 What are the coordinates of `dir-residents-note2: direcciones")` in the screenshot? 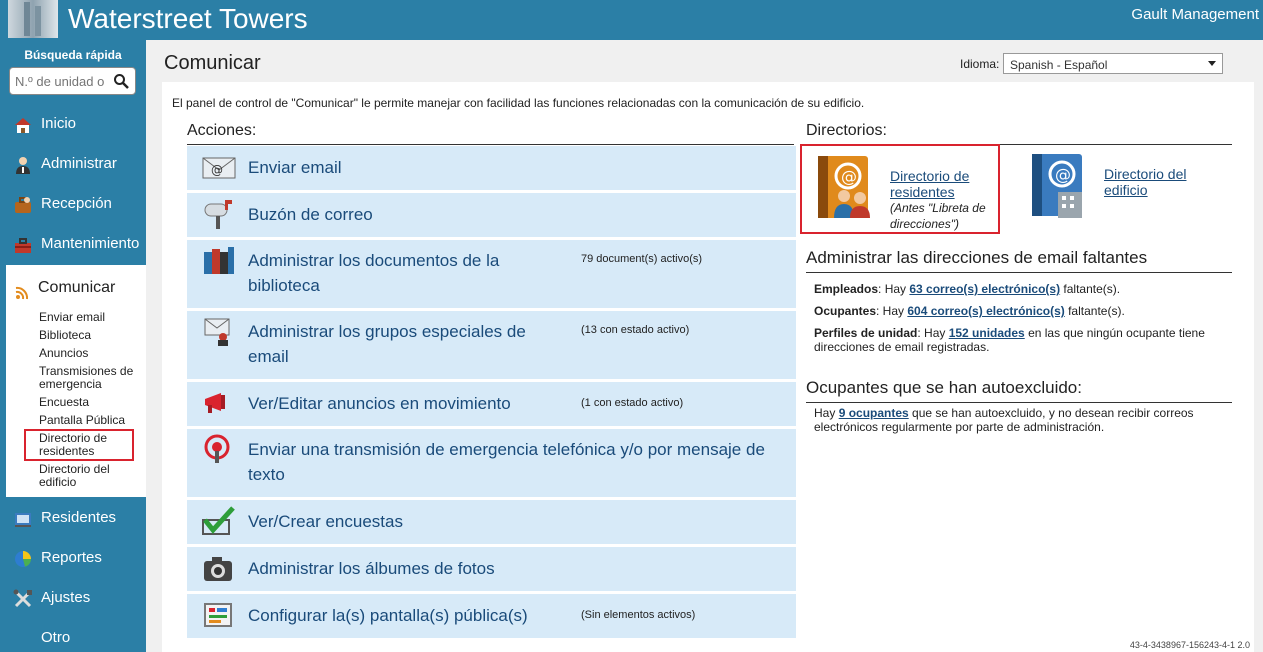 It's located at (924, 224).